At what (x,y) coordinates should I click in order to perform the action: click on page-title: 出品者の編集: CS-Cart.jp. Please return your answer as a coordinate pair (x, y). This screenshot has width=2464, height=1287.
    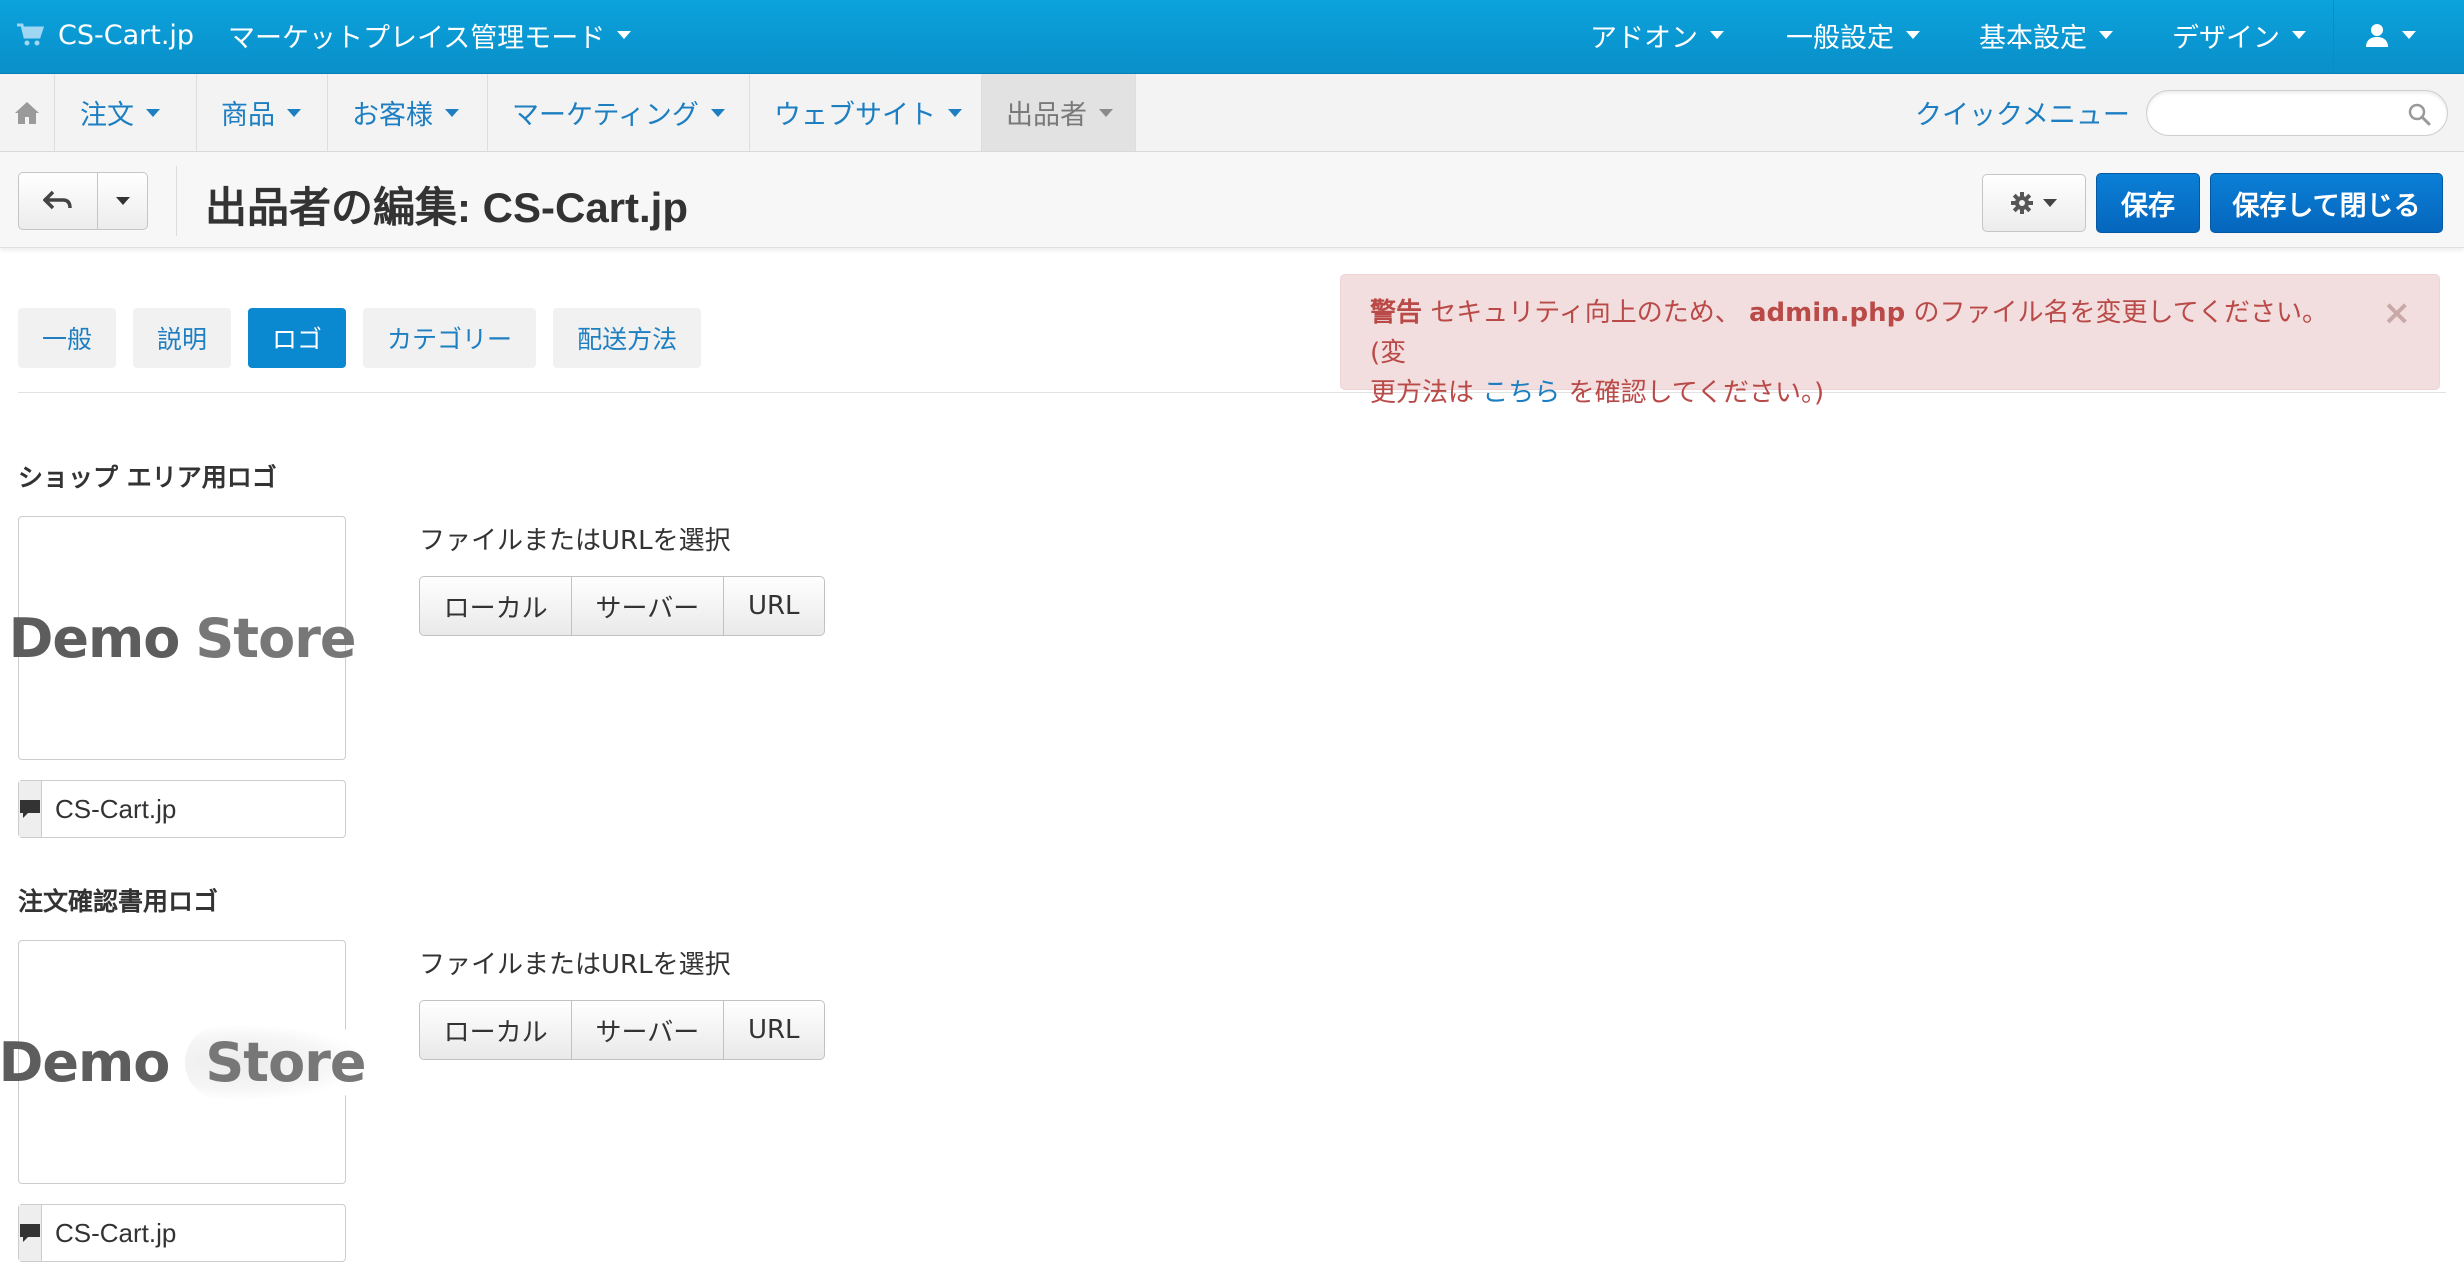
    Looking at the image, I should click on (447, 207).